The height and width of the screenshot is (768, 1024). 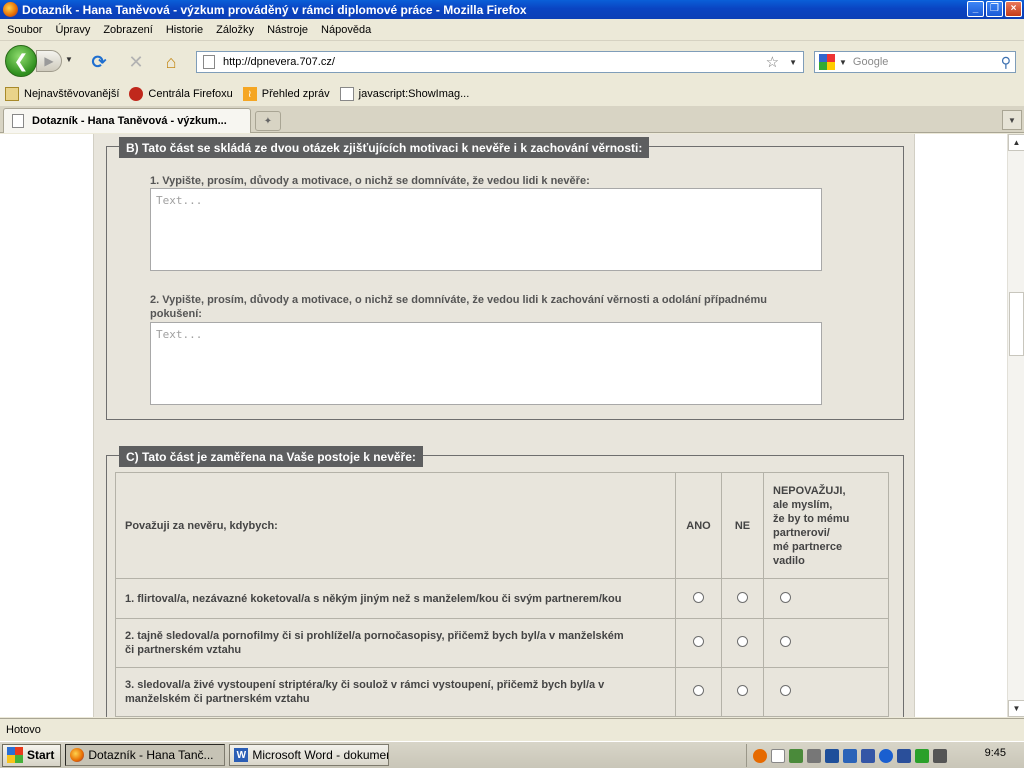 I want to click on bookmark-prehled-zprav: ≀ Přehled zpráv, so click(x=286, y=94).